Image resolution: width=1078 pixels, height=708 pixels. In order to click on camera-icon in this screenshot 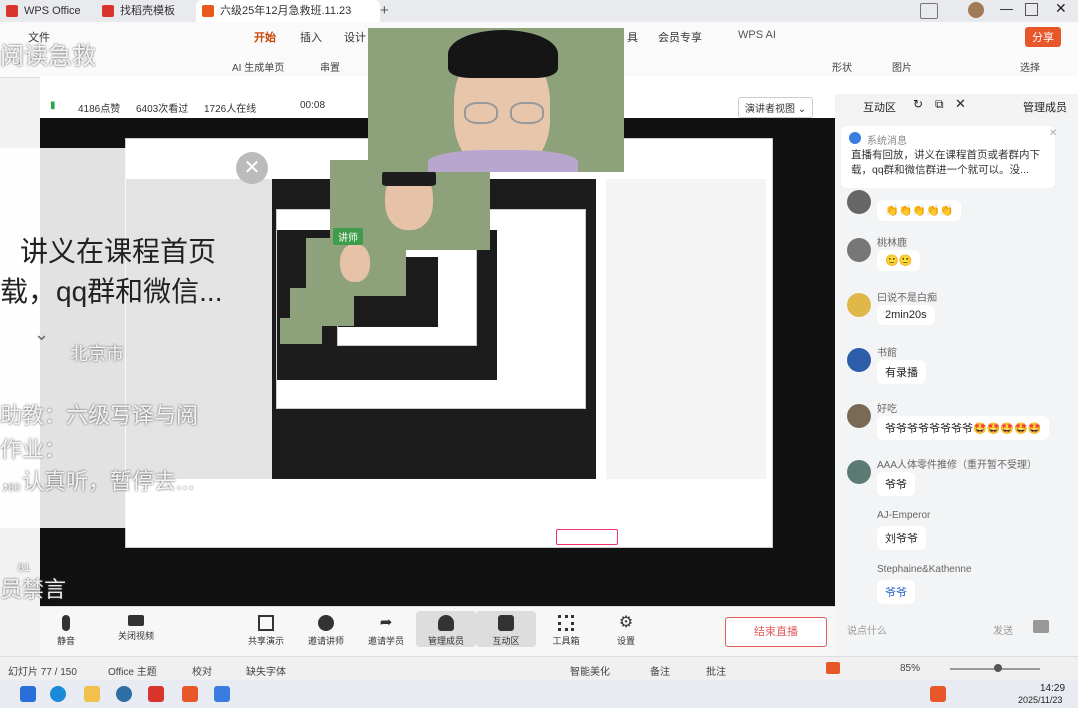, I will do `click(136, 620)`.